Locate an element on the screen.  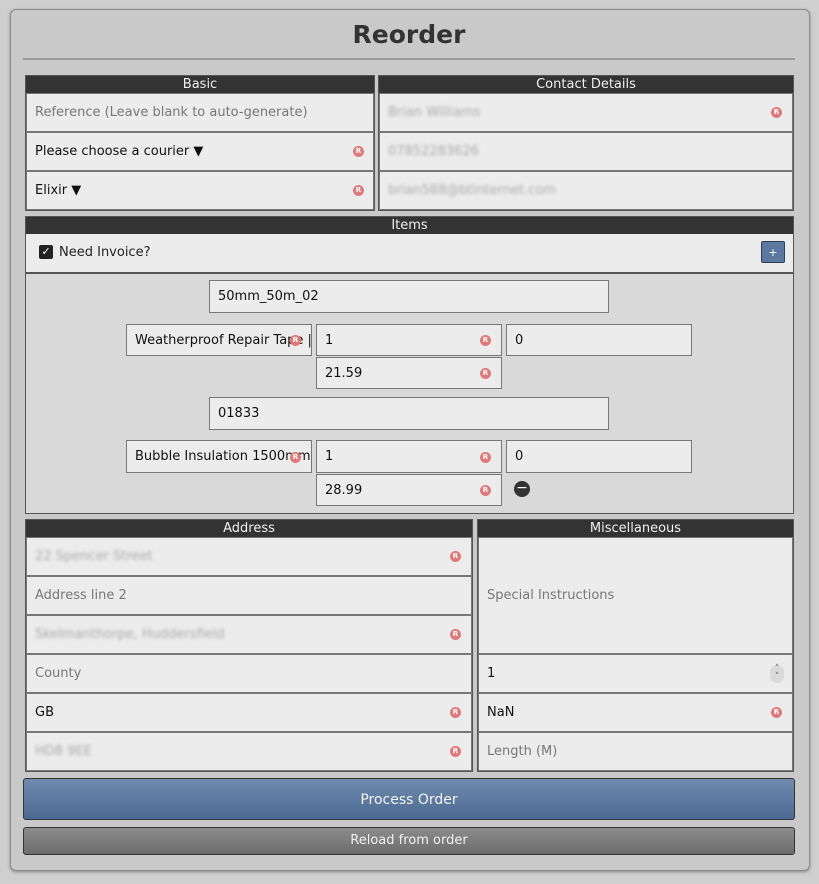
misc-header: Miscellaneous is located at coordinates (635, 528).